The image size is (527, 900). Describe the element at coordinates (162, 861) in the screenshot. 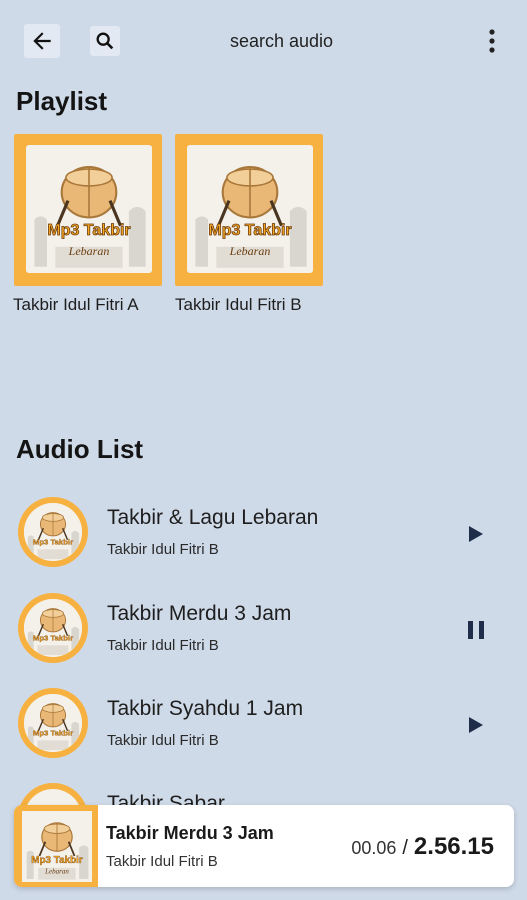

I see `now-playing-subtitle: Takbir Idul Fitri B` at that location.